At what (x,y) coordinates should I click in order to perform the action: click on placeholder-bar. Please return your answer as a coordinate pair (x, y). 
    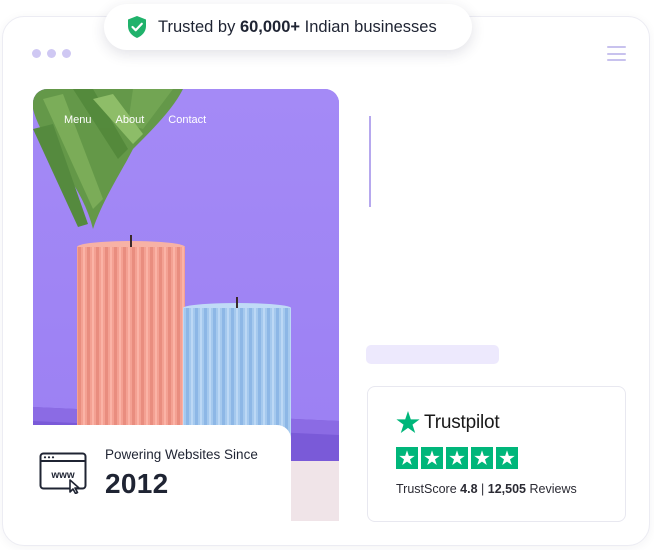
    Looking at the image, I should click on (432, 354).